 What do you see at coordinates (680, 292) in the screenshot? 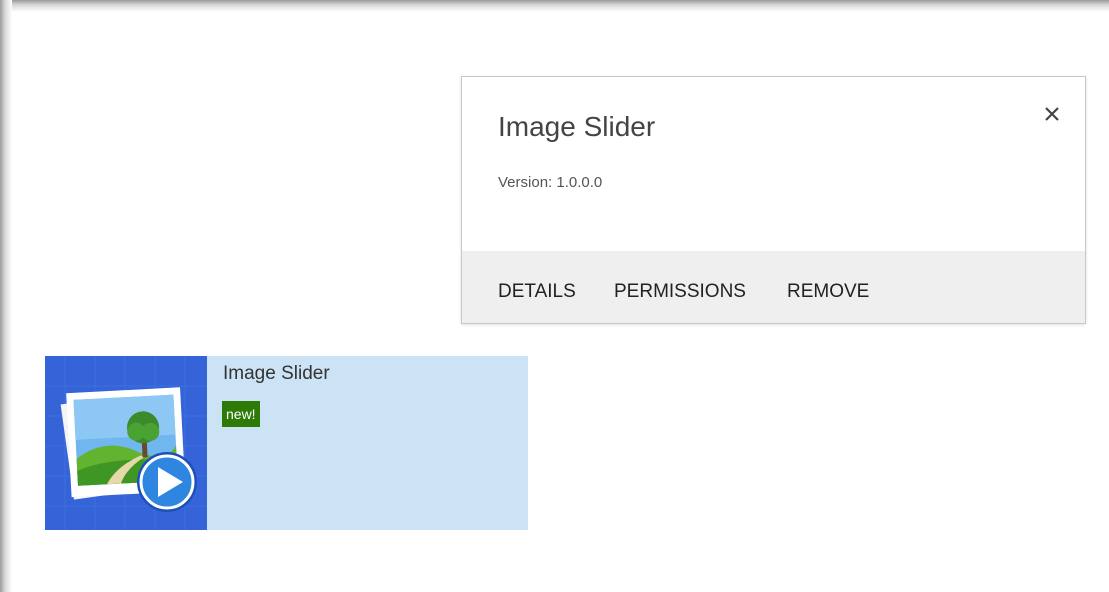
I see `permissions-link: PERMISSIONS` at bounding box center [680, 292].